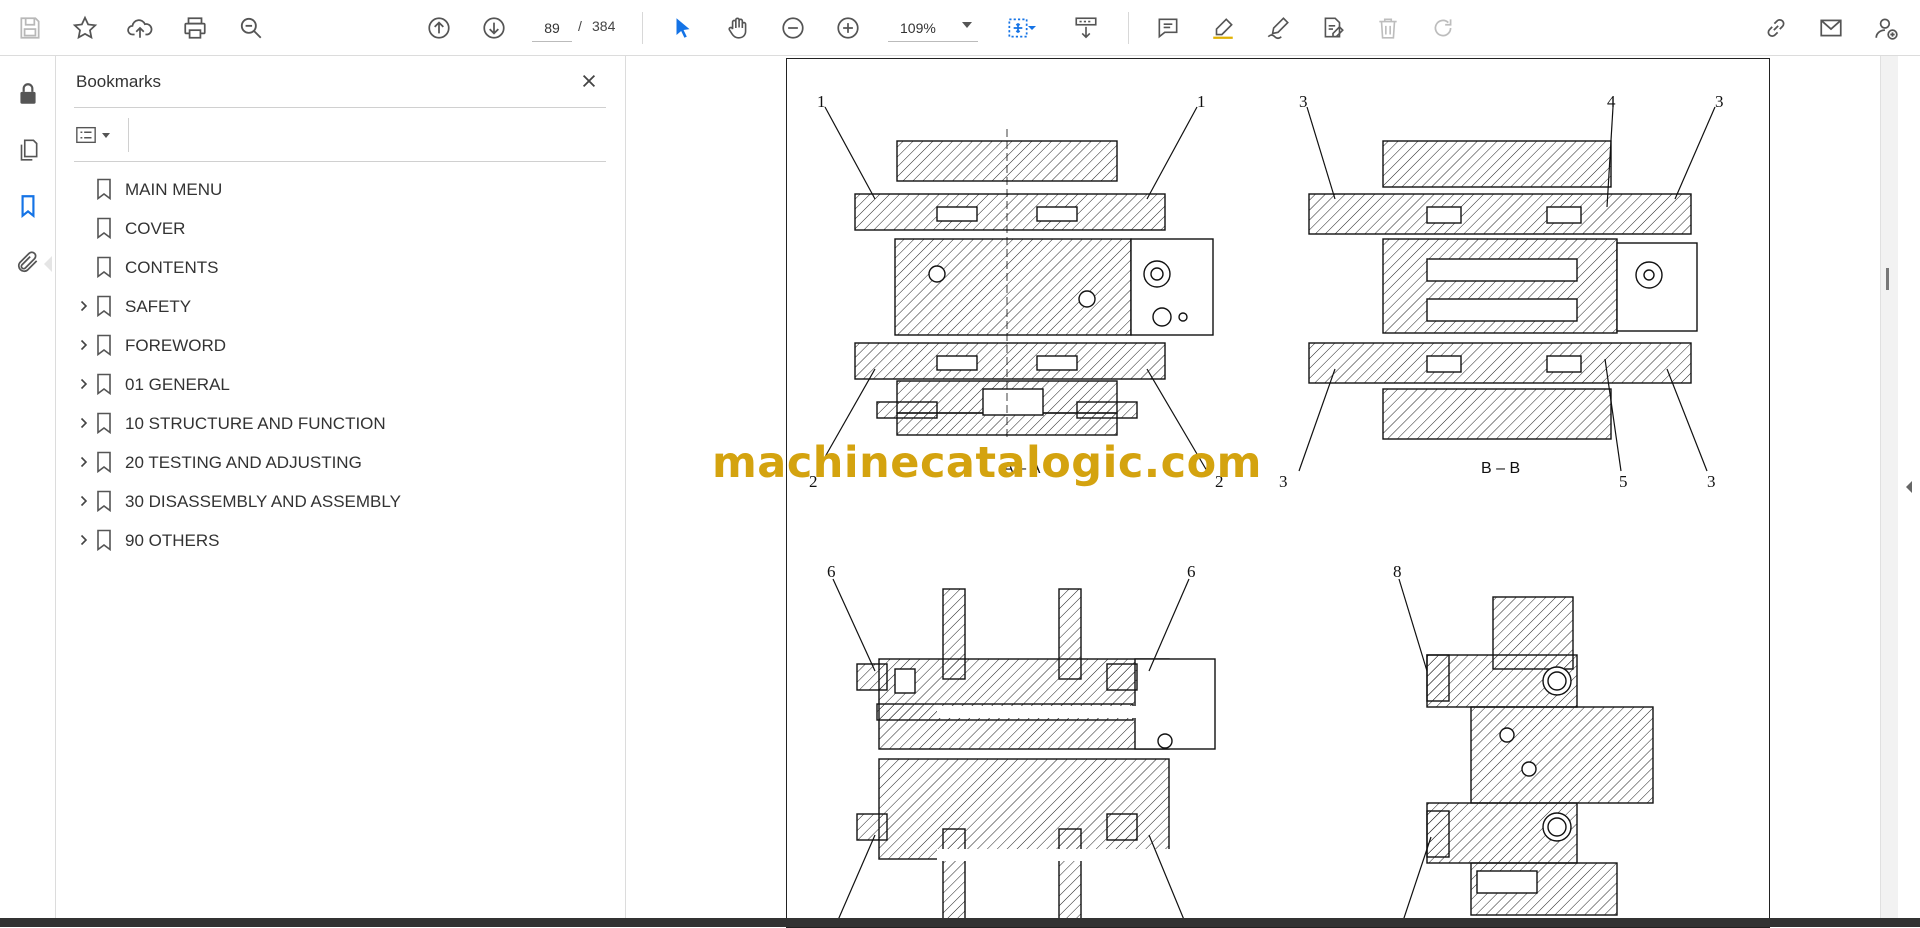 The height and width of the screenshot is (928, 1920). What do you see at coordinates (1611, 101) in the screenshot?
I see `callout-4: 4` at bounding box center [1611, 101].